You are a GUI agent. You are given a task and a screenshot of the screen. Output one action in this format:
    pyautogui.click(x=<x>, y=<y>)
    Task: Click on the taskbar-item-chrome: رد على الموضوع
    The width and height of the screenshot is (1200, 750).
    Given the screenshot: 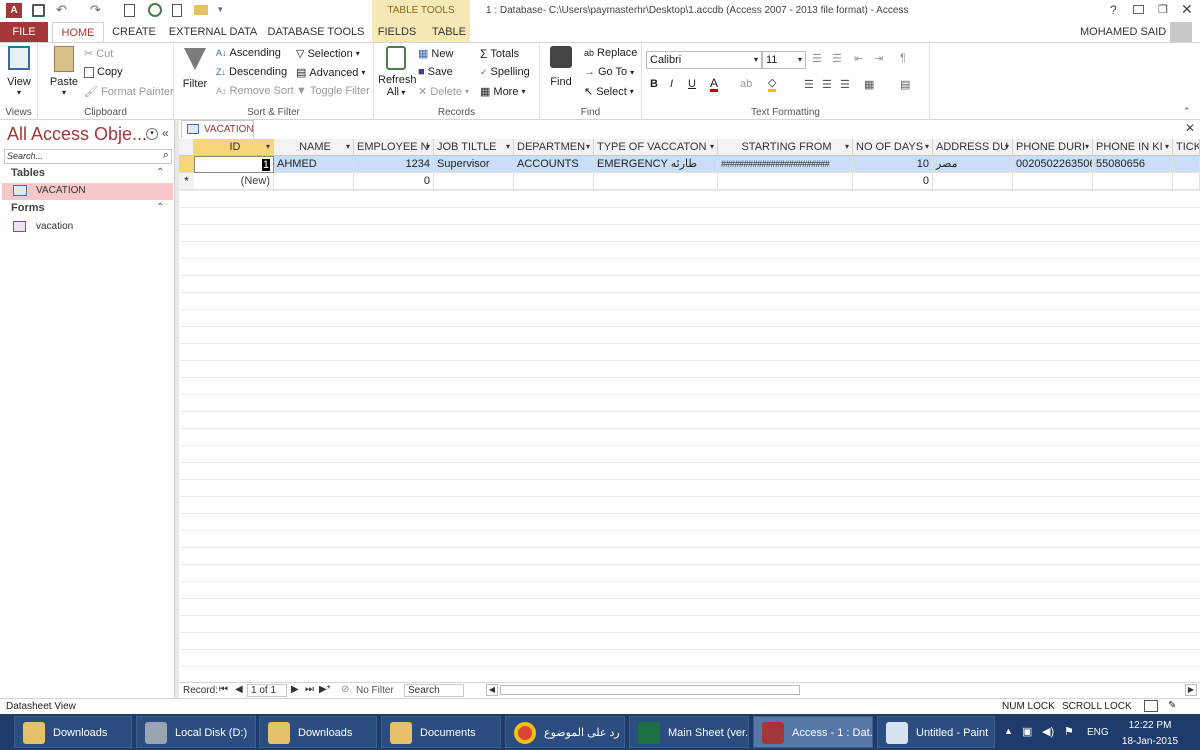 What is the action you would take?
    pyautogui.click(x=565, y=732)
    